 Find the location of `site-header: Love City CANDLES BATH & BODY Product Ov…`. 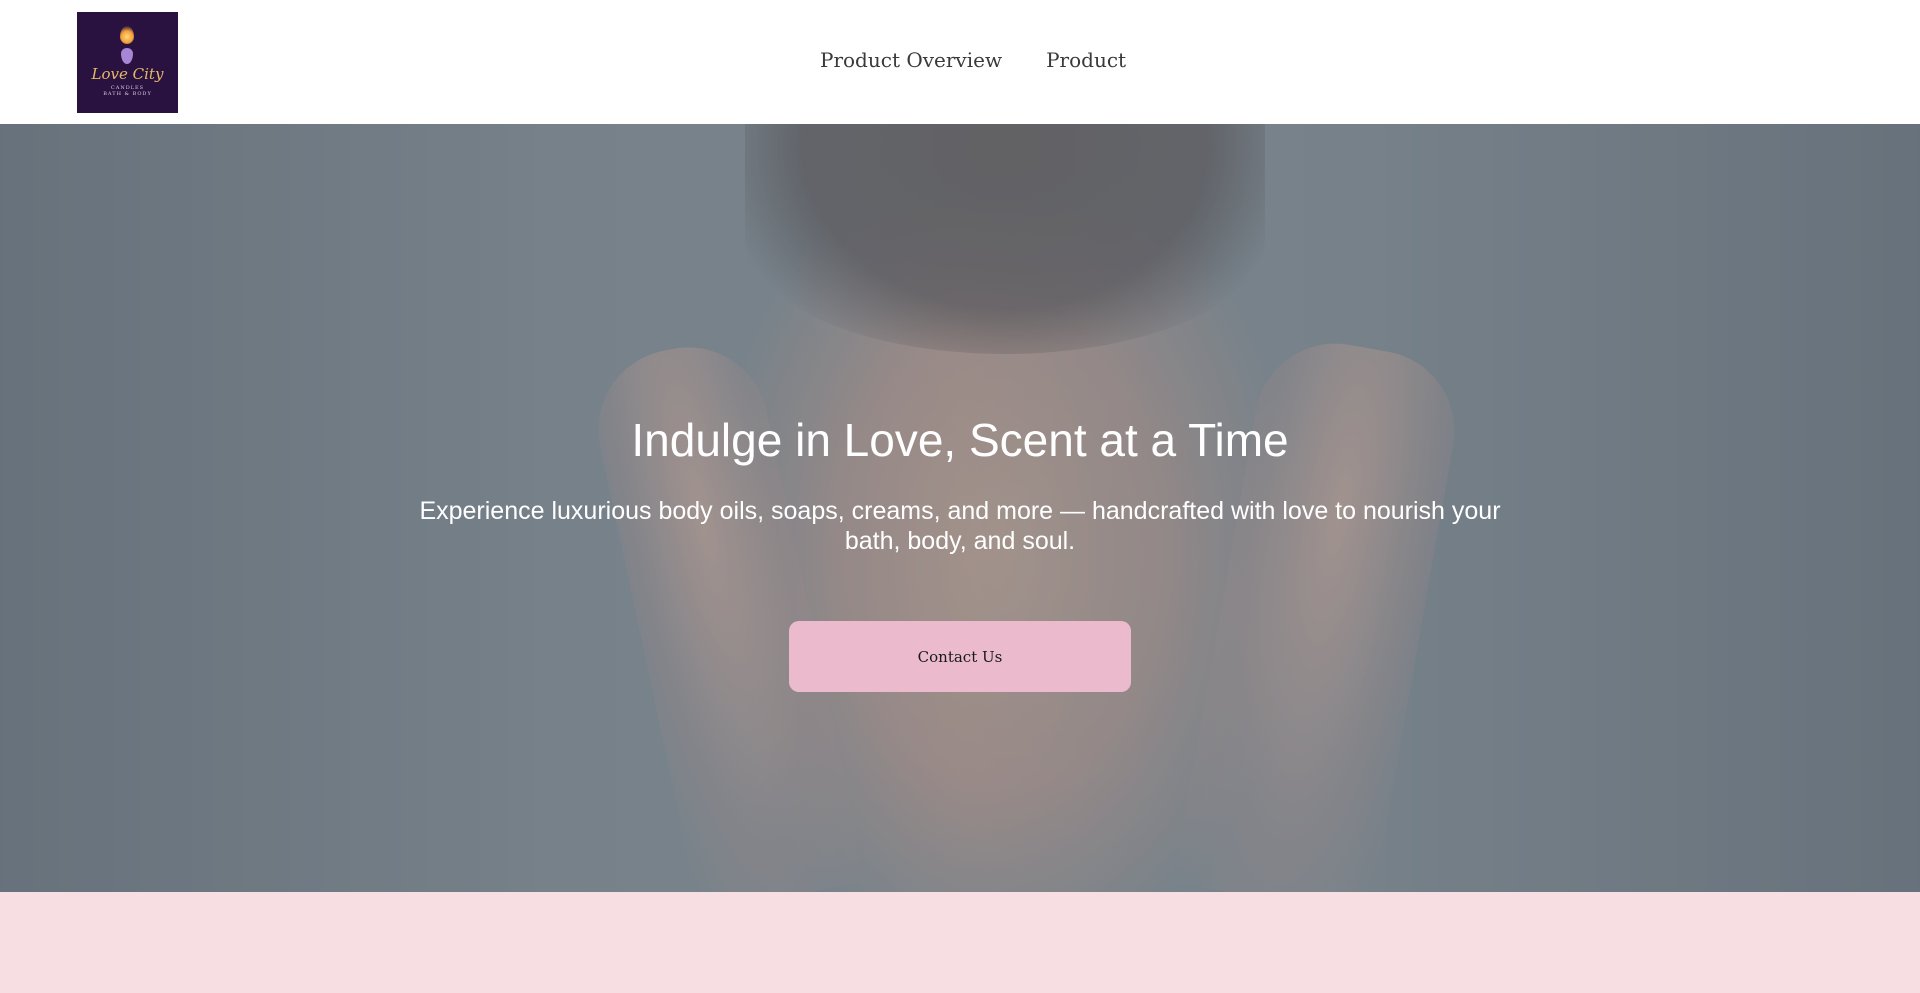

site-header: Love City CANDLES BATH & BODY Product Ov… is located at coordinates (960, 62).